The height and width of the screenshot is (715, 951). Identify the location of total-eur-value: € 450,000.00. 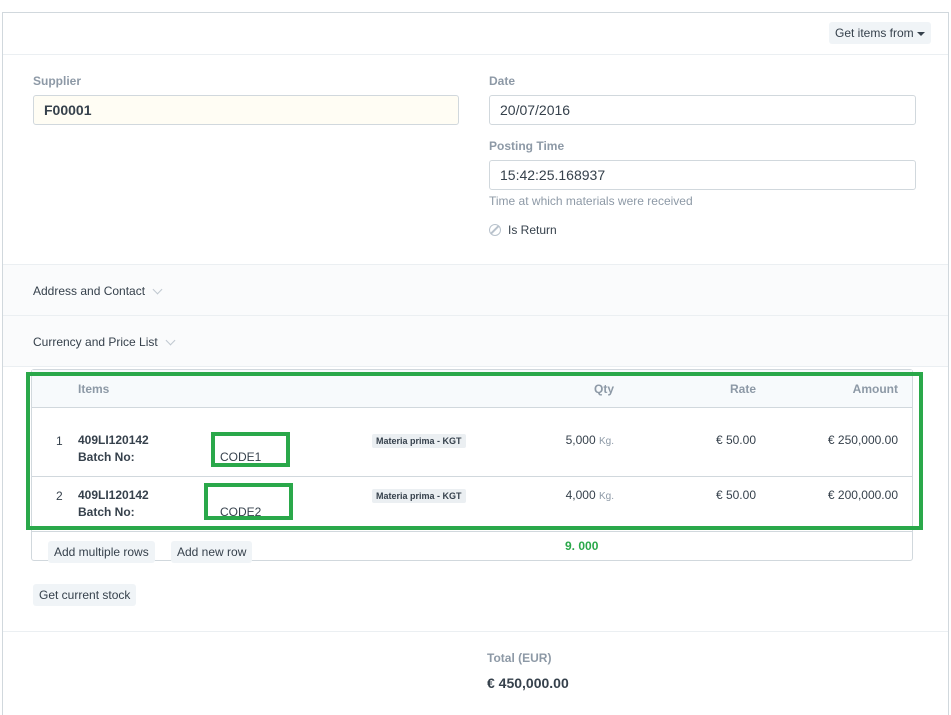
(528, 683).